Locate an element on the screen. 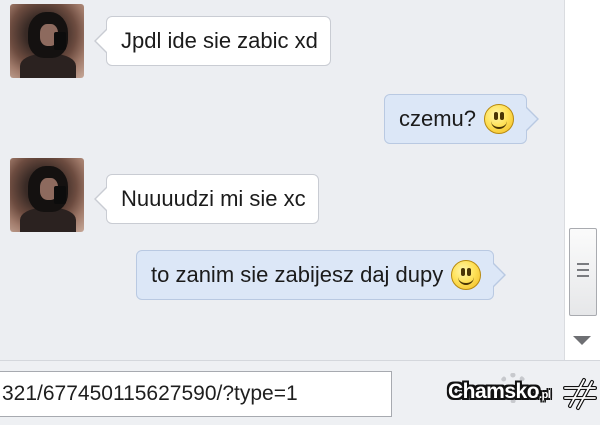 This screenshot has height=425, width=600. url-field: 321/677450115627590/?type=1 is located at coordinates (196, 394).